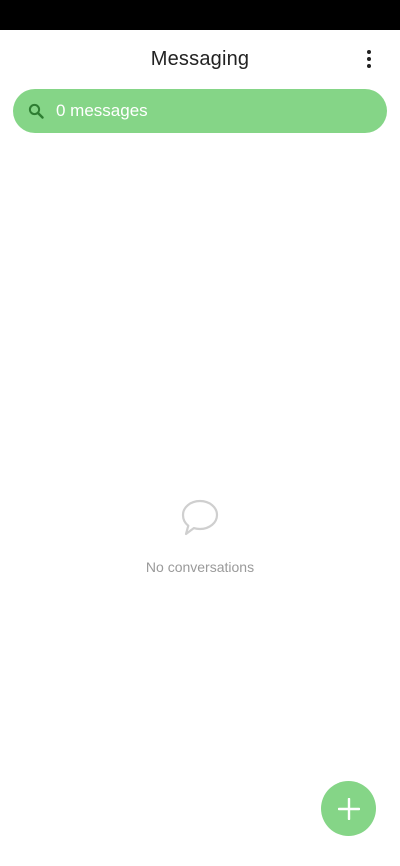 The height and width of the screenshot is (866, 400). What do you see at coordinates (200, 111) in the screenshot?
I see `search-bar: 0 messages` at bounding box center [200, 111].